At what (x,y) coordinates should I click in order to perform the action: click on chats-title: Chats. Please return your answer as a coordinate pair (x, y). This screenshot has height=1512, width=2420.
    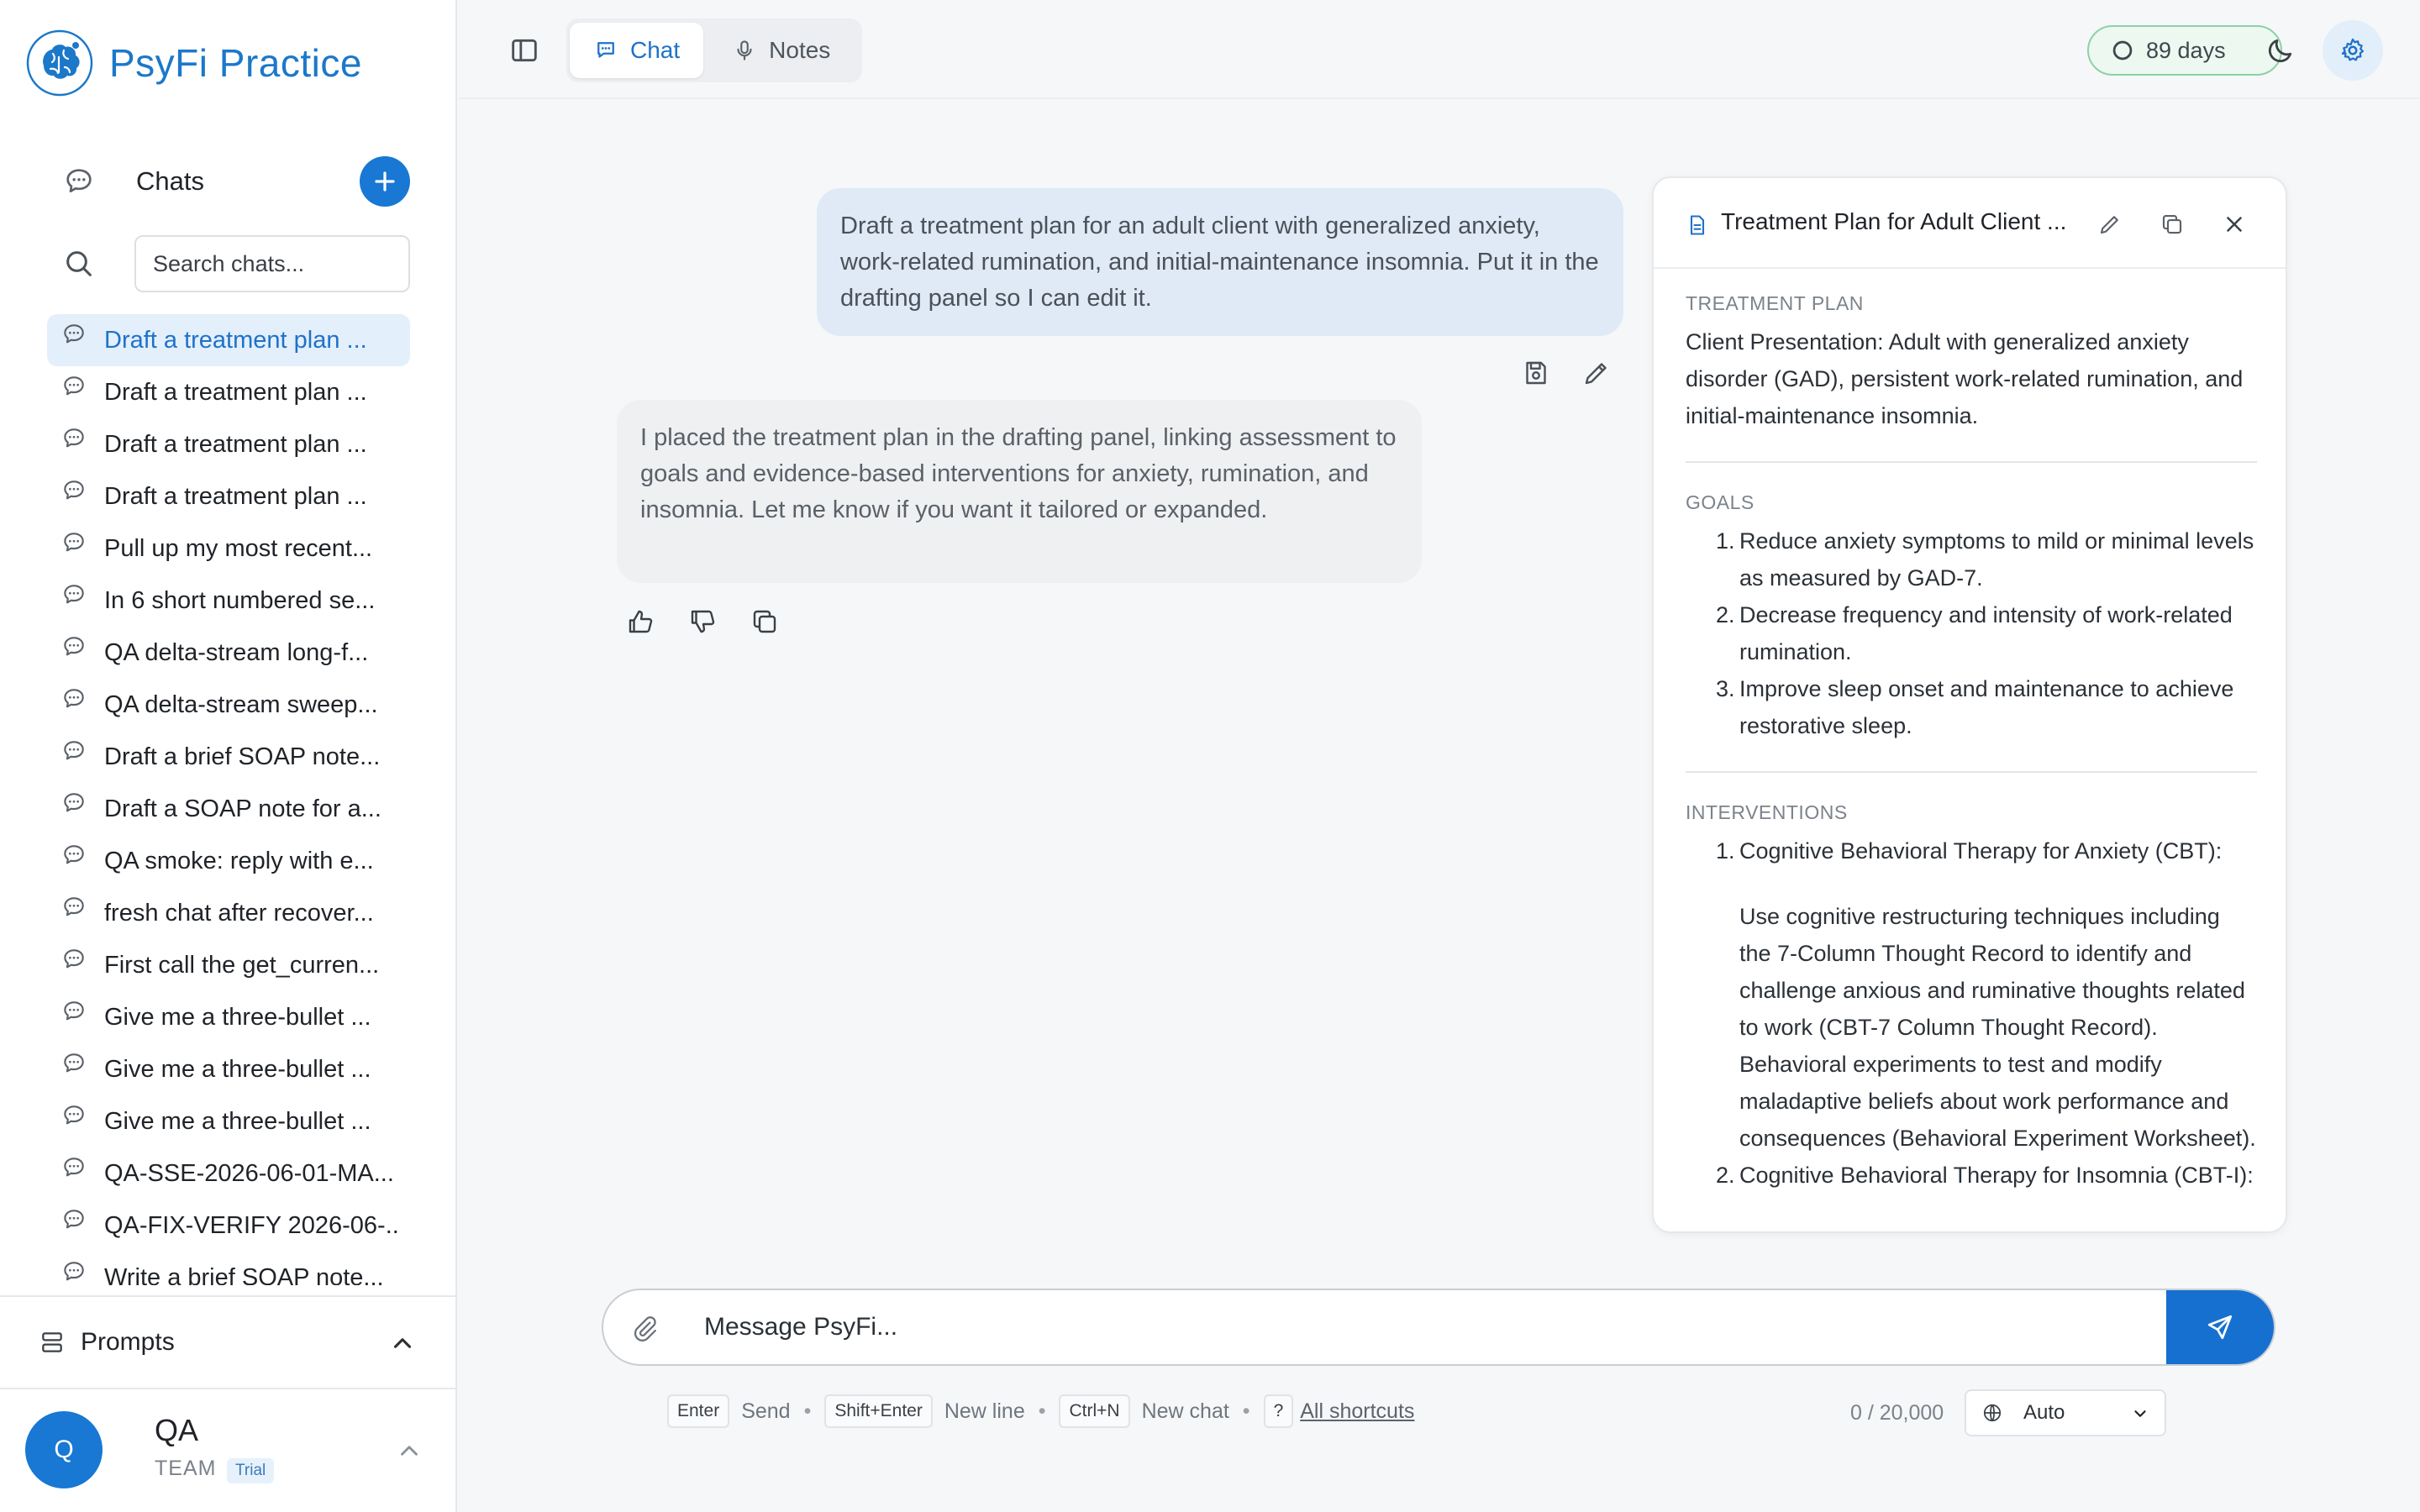
    Looking at the image, I should click on (170, 181).